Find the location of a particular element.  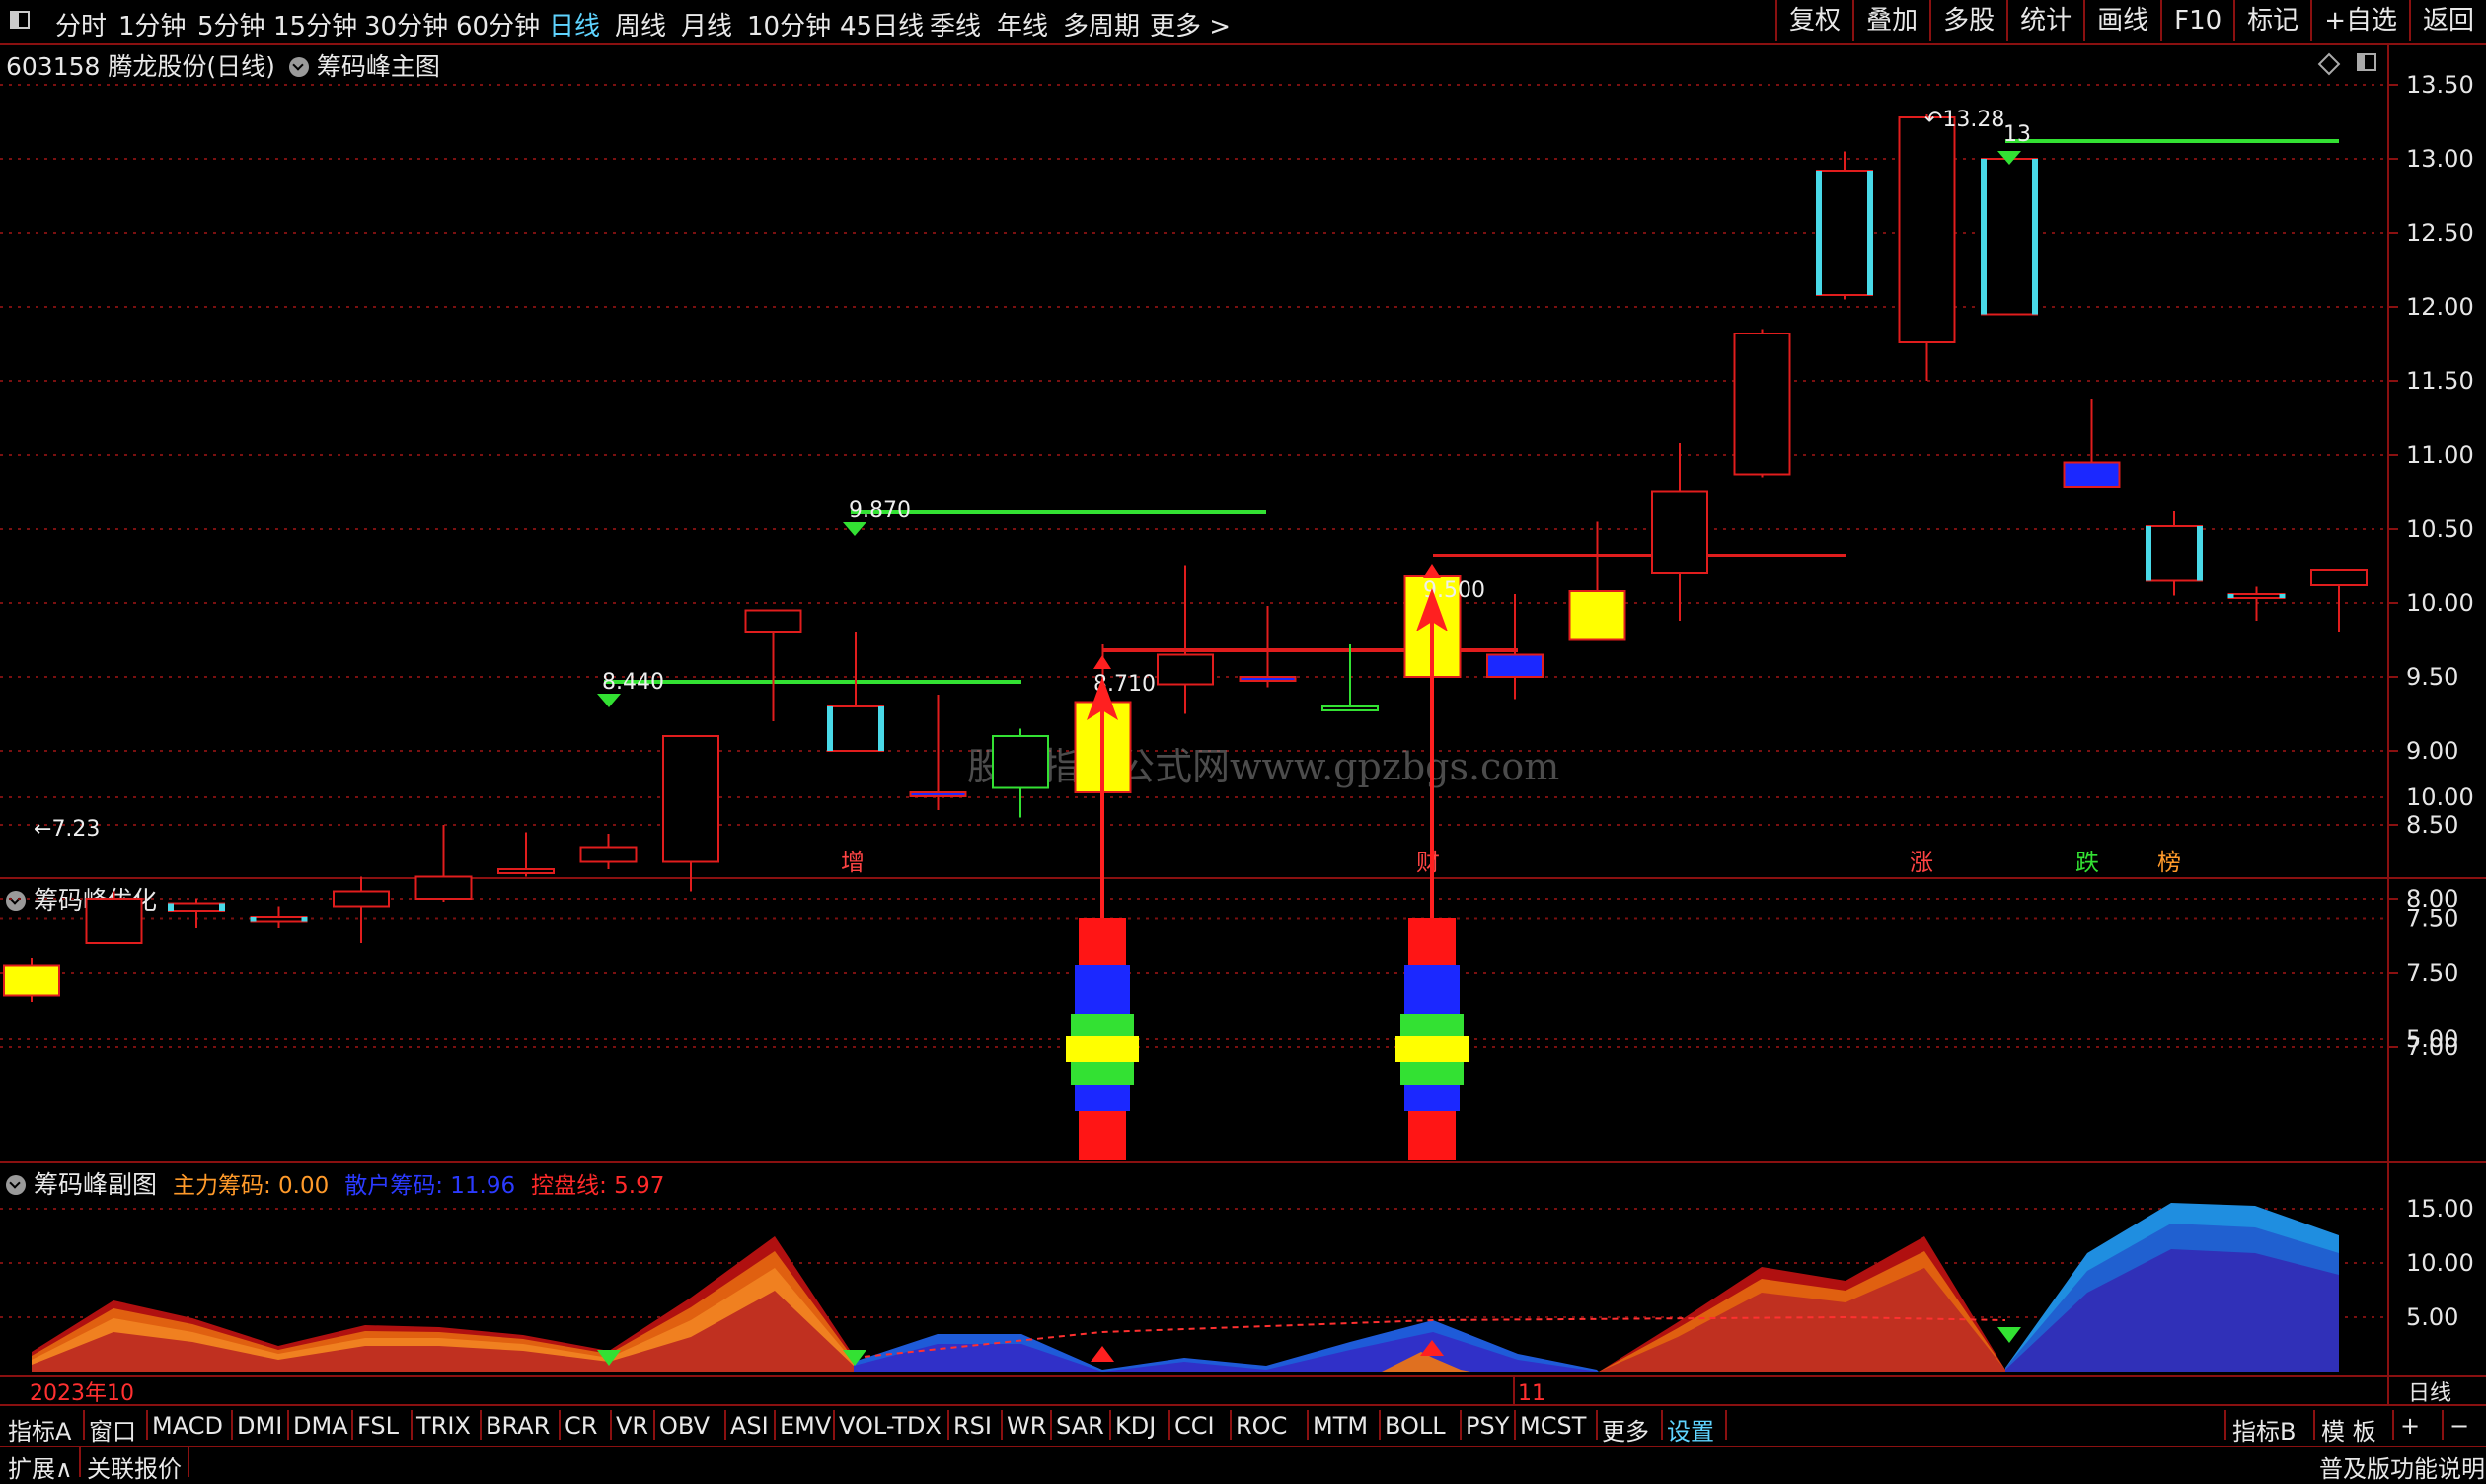

signal-label: 跌 is located at coordinates (2087, 862).